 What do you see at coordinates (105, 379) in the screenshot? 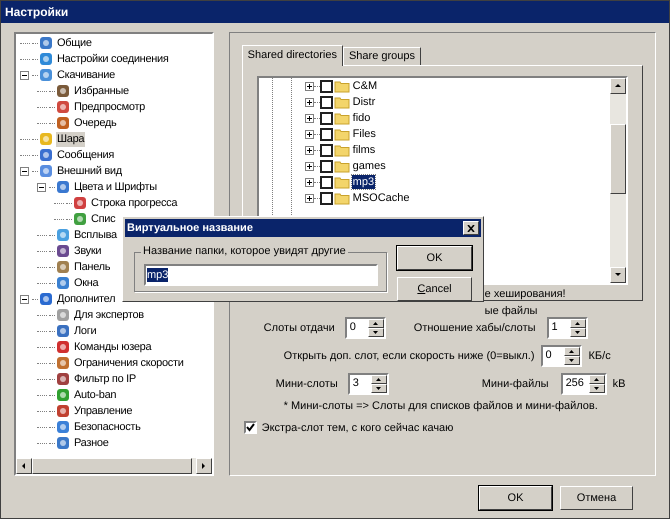
I see `tree-item: Фильтр по IP` at bounding box center [105, 379].